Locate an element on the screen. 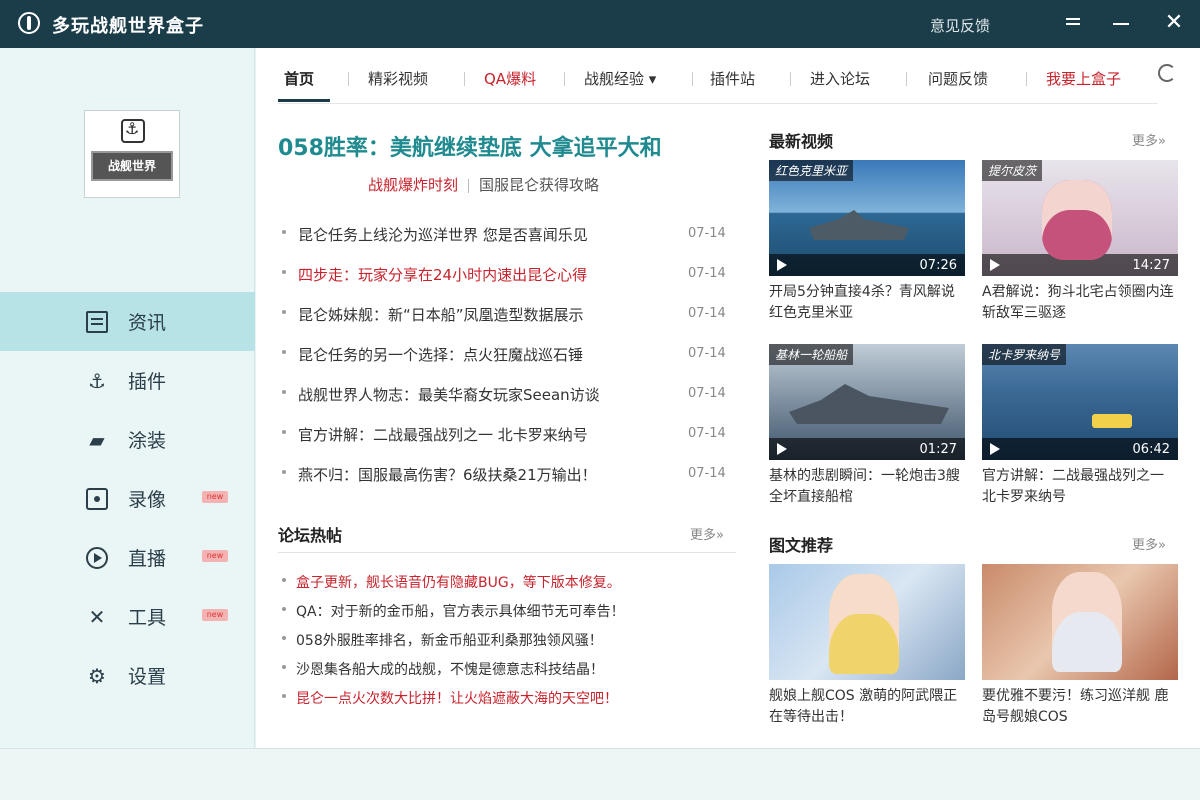  video-card: 提尔皮茨 14:27 A君解说：狗斗北宅占领圈内连斩敌军三驱逐 is located at coordinates (1080, 242).